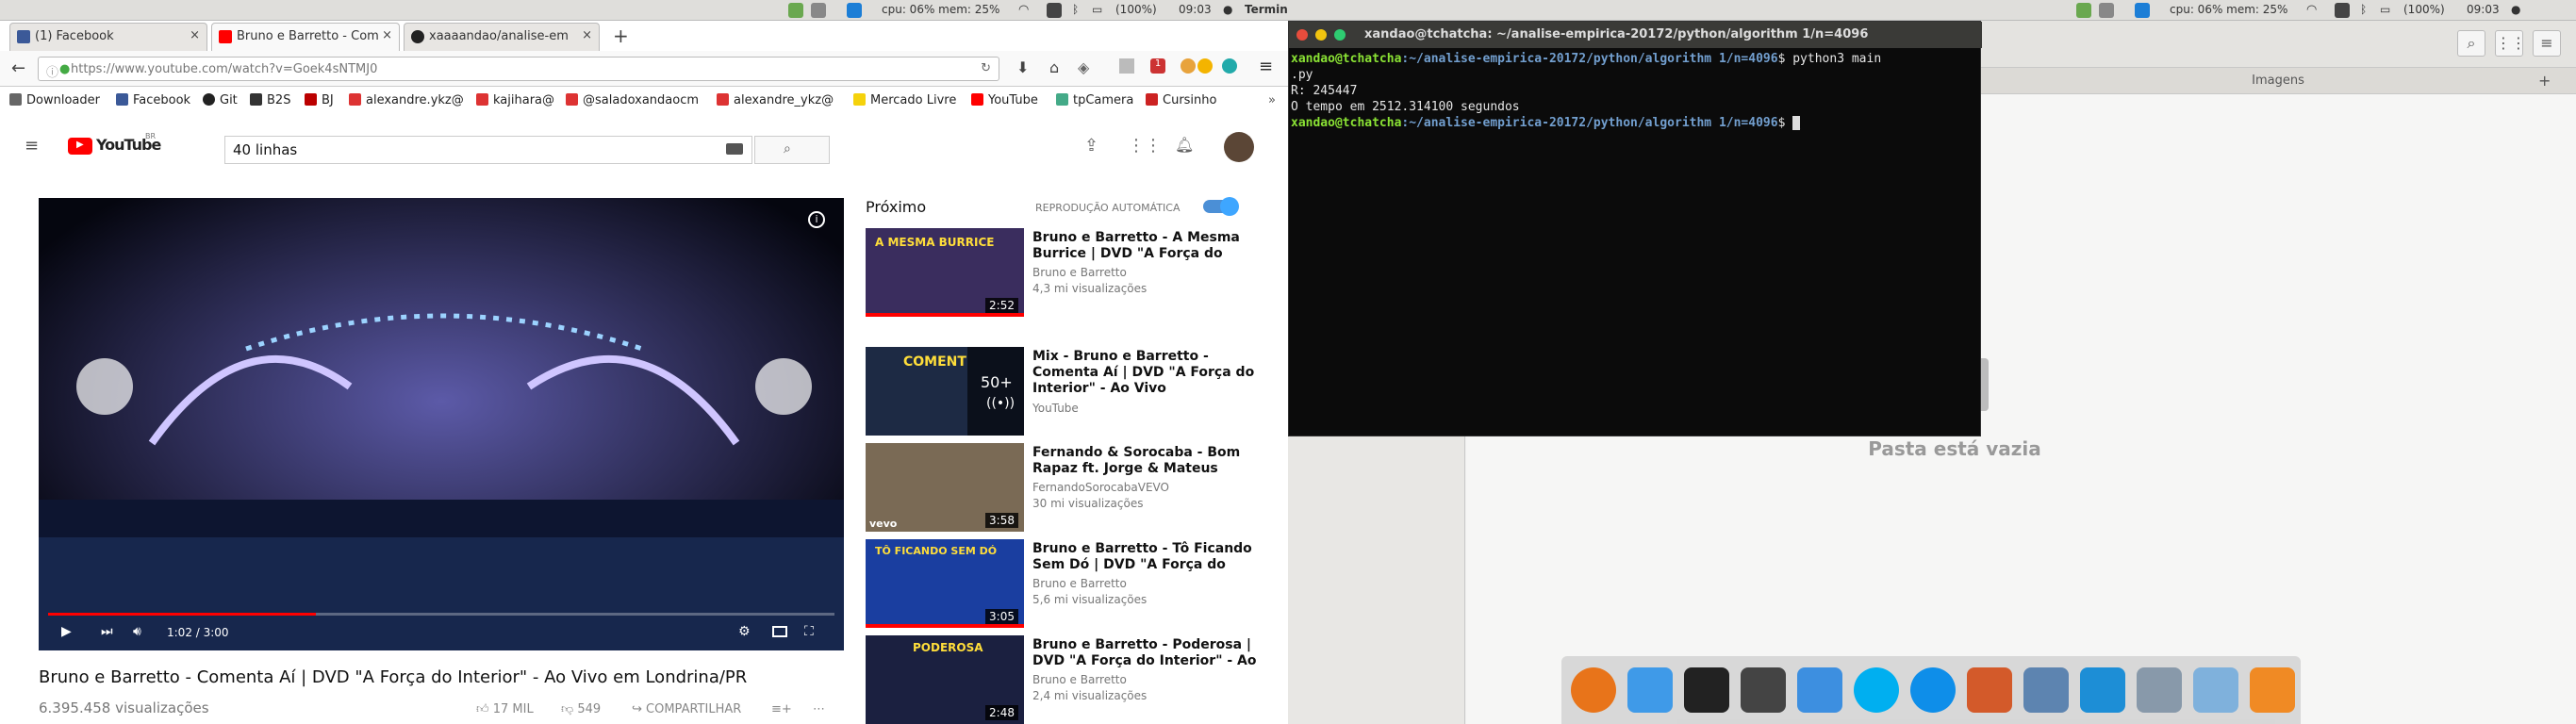 The width and height of the screenshot is (2576, 724). I want to click on postgresql-icon, so click(2046, 690).